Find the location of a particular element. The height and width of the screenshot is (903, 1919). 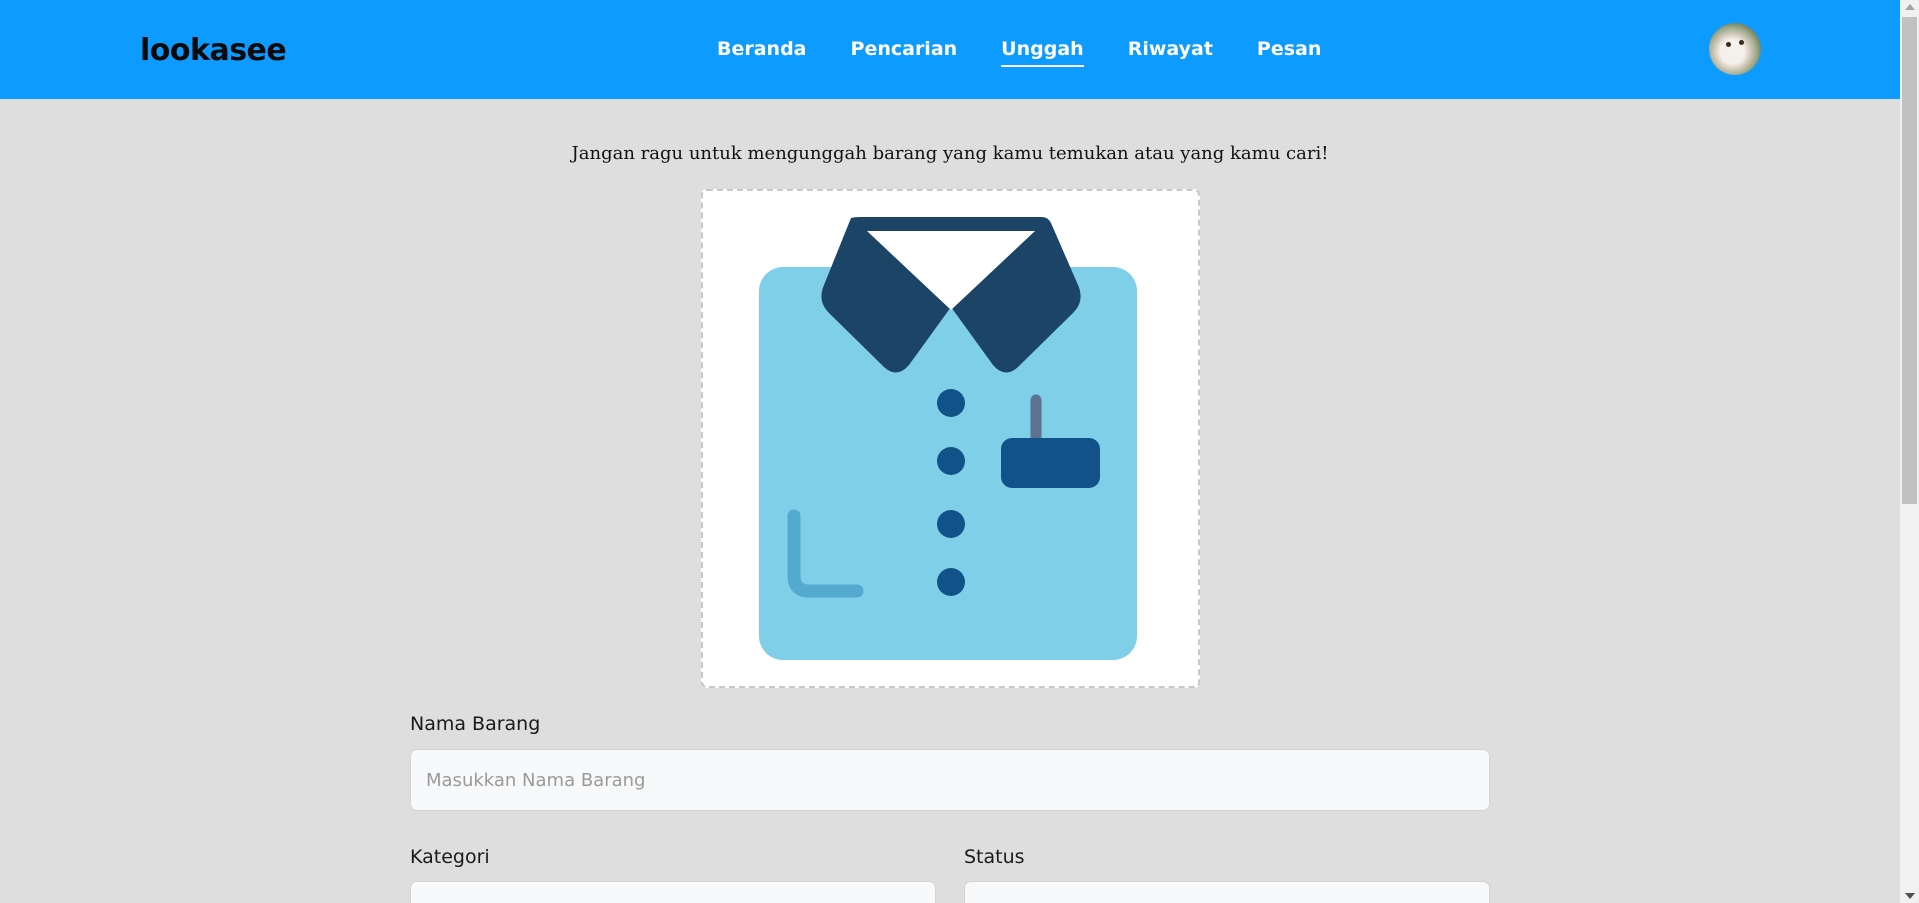

brand-logo: lookasee is located at coordinates (213, 50).